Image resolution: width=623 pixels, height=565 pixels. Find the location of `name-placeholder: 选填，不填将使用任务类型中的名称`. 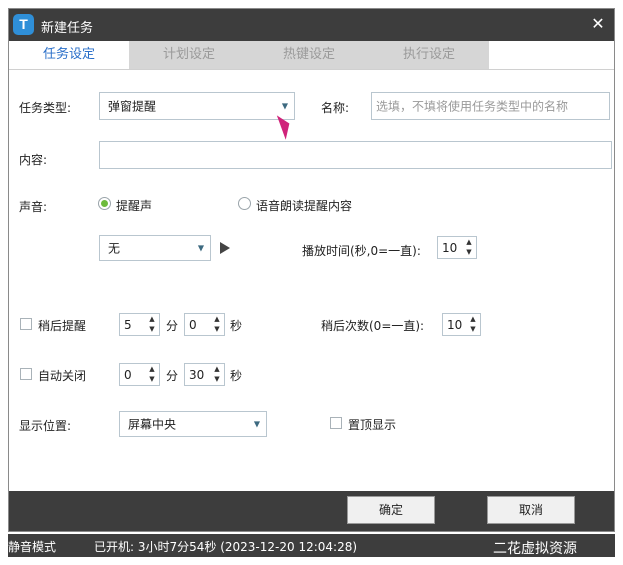

name-placeholder: 选填，不填将使用任务类型中的名称 is located at coordinates (472, 106).